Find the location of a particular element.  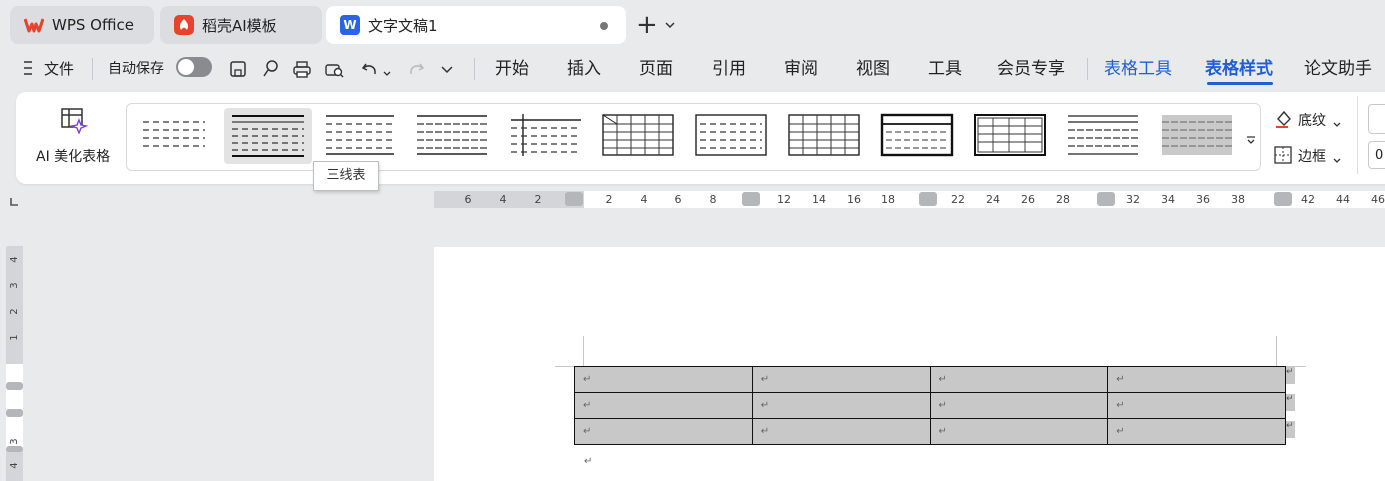

gallery-expand-icon is located at coordinates (1251, 139).